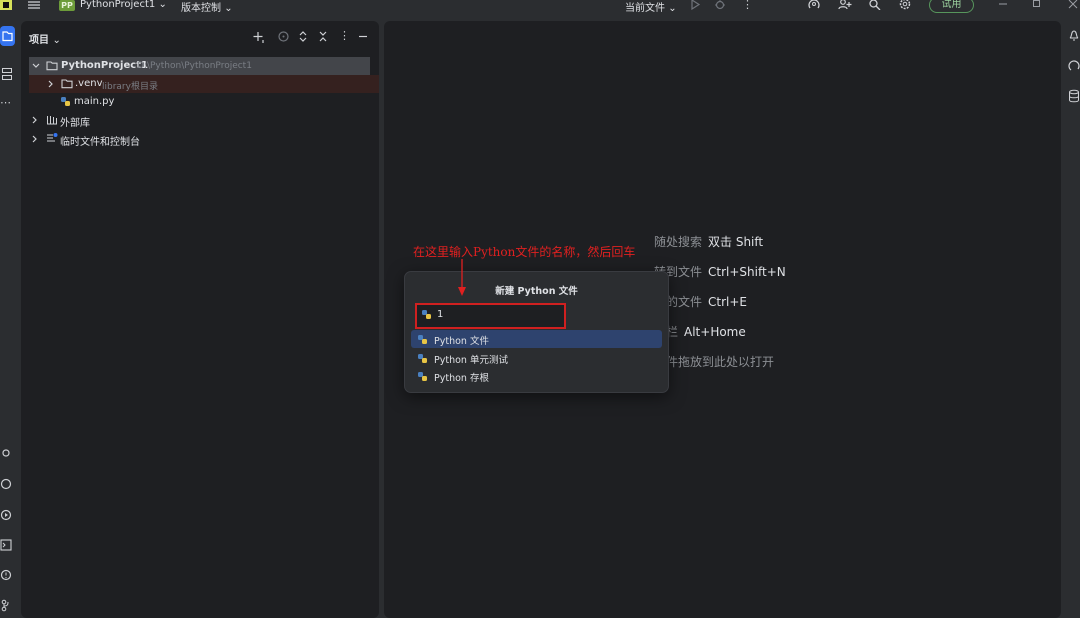 This screenshot has height=618, width=1080. Describe the element at coordinates (1074, 35) in the screenshot. I see `notifications-bell-icon` at that location.